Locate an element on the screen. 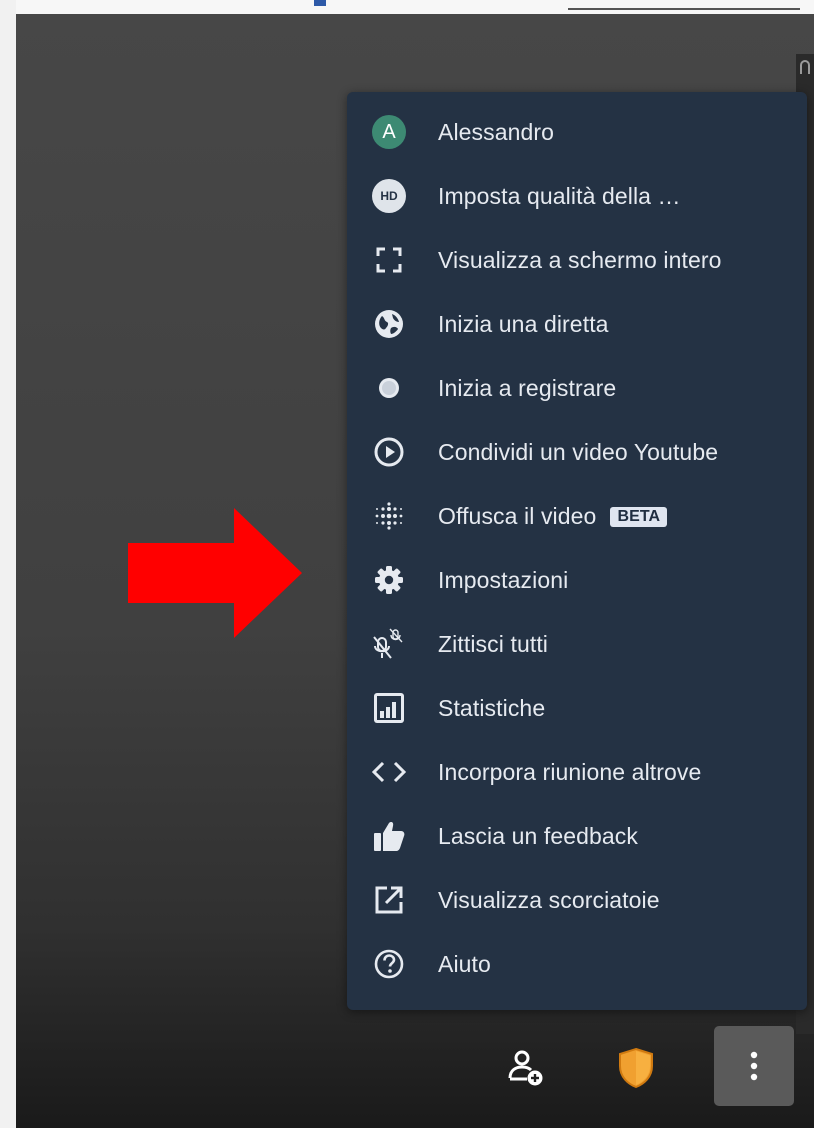 The width and height of the screenshot is (814, 1128). play-circle-icon is located at coordinates (389, 452).